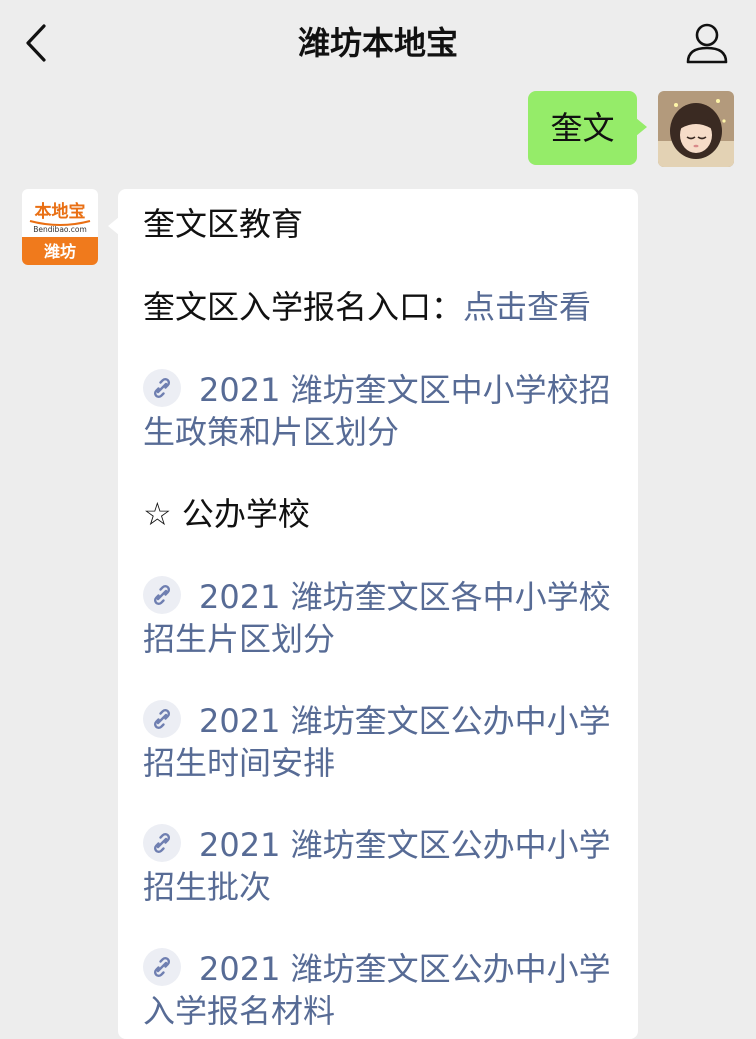 The width and height of the screenshot is (756, 1039). What do you see at coordinates (239, 763) in the screenshot?
I see `article-link-3-line2: 招生时间安排` at bounding box center [239, 763].